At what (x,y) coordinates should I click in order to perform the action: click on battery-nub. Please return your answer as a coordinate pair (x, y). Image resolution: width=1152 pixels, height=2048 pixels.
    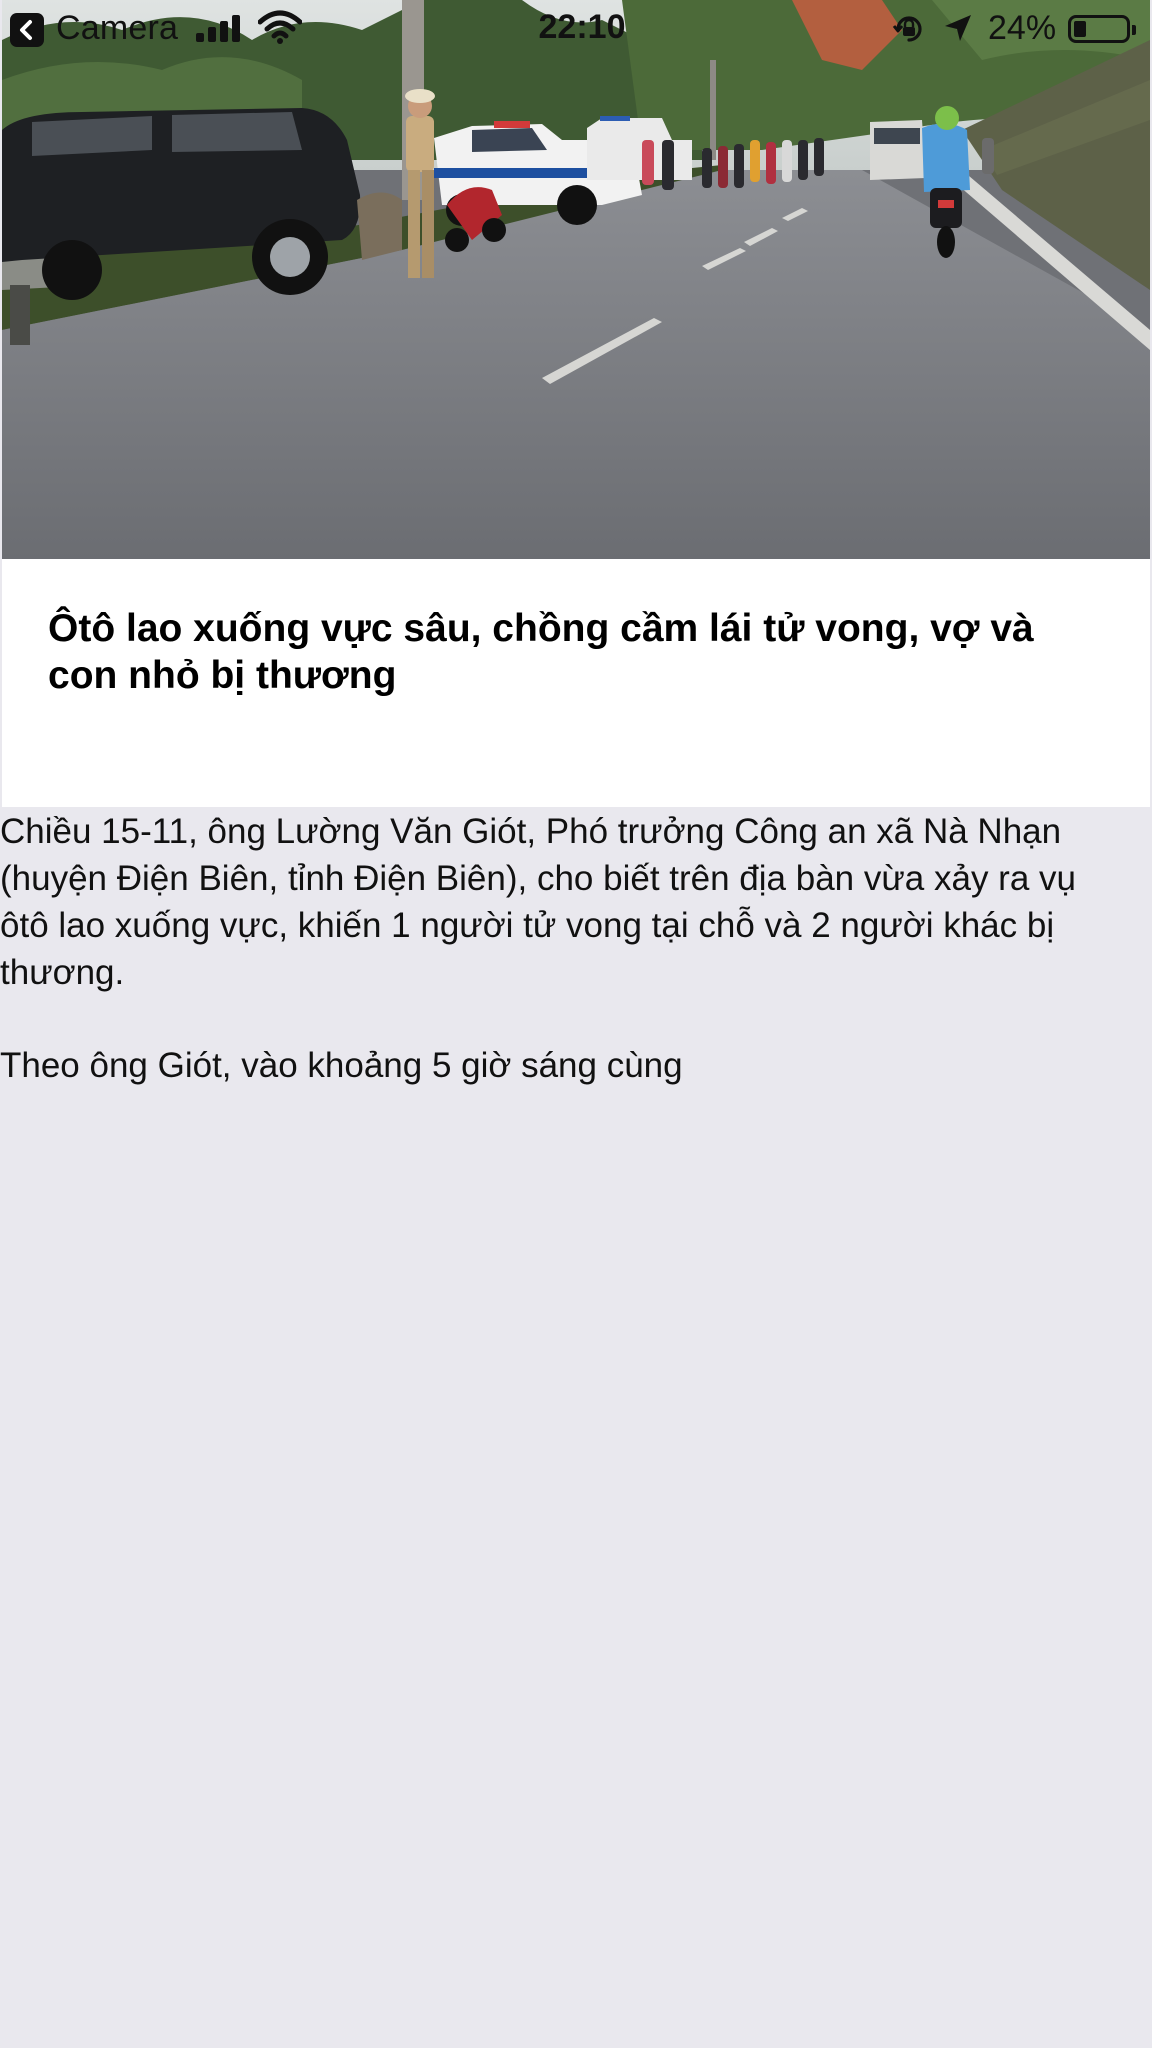
    Looking at the image, I should click on (1134, 30).